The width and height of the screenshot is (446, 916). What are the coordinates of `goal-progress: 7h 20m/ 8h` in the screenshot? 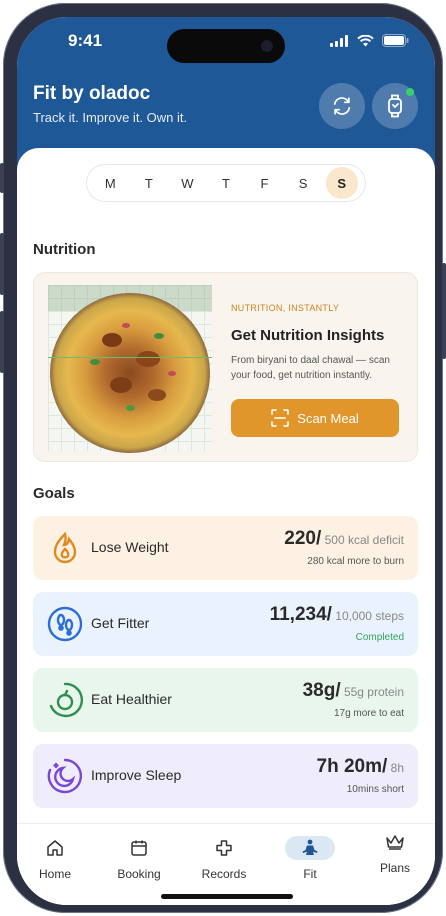 It's located at (360, 767).